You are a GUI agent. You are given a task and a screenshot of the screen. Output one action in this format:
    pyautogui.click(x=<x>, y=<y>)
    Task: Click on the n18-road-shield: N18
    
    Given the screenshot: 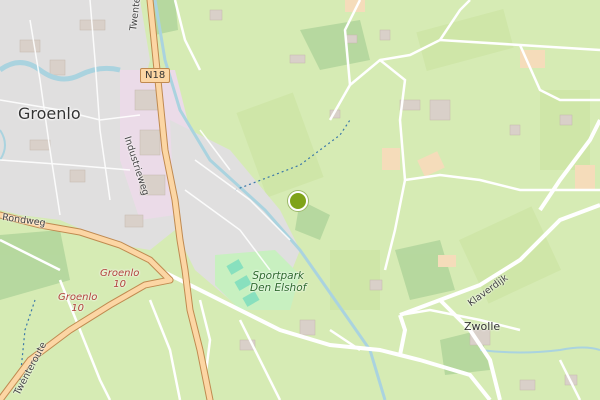 What is the action you would take?
    pyautogui.click(x=155, y=75)
    